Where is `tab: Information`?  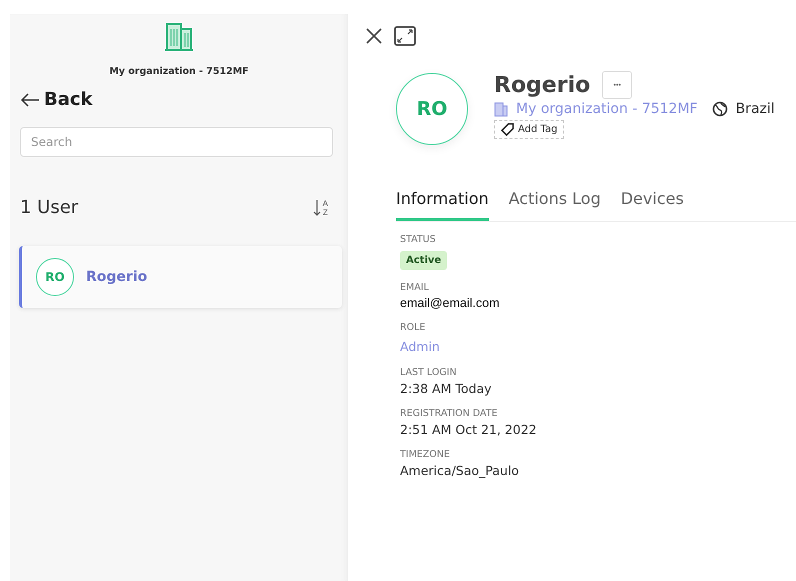
tab: Information is located at coordinates (442, 205).